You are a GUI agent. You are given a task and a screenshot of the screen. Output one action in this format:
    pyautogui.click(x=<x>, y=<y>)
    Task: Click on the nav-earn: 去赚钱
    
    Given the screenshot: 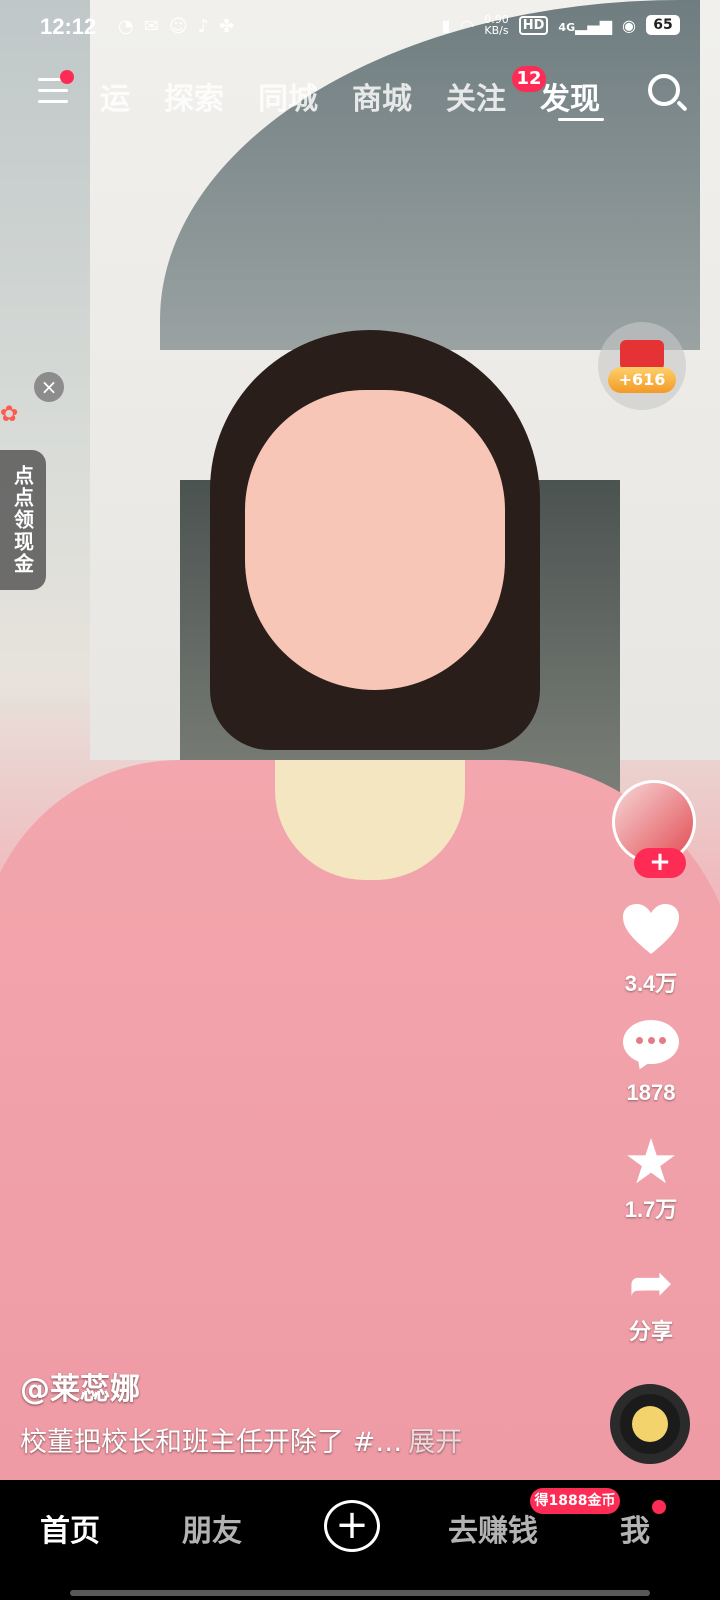 What is the action you would take?
    pyautogui.click(x=493, y=1528)
    